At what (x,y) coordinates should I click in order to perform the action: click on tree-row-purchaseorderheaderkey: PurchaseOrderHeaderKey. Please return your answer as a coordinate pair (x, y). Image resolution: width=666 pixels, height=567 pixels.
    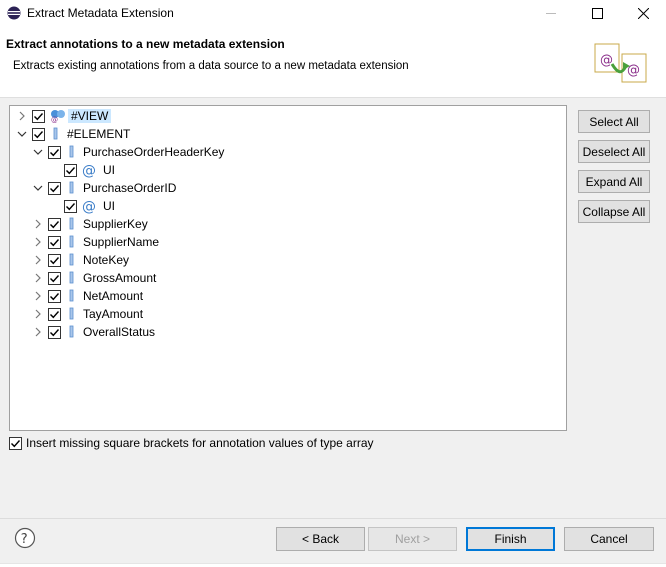
    Looking at the image, I should click on (128, 152).